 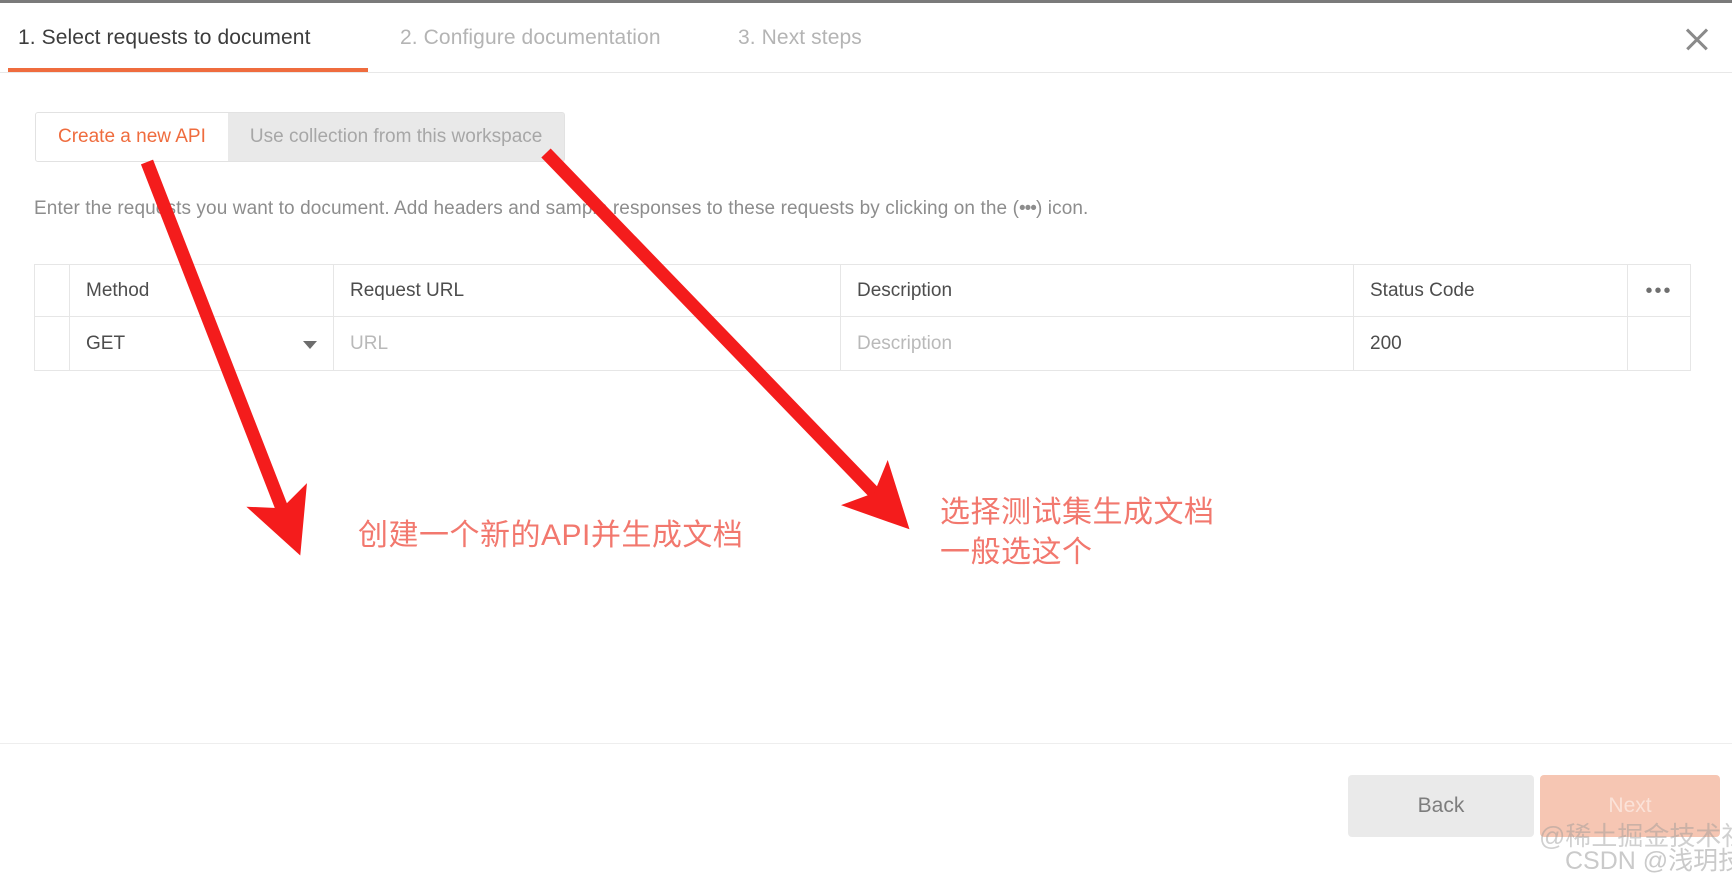 I want to click on close-icon, so click(x=1697, y=39).